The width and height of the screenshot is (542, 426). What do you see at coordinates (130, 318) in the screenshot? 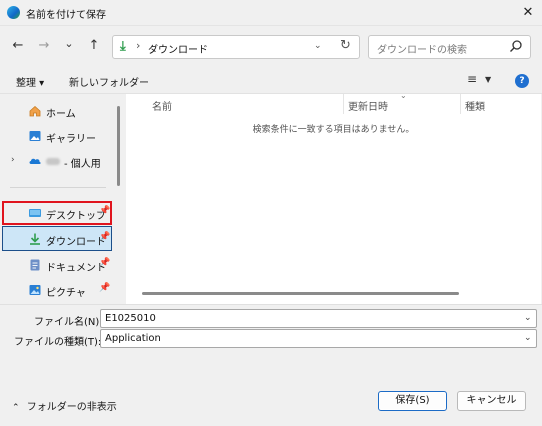
I see `filename-input: E1025010` at bounding box center [130, 318].